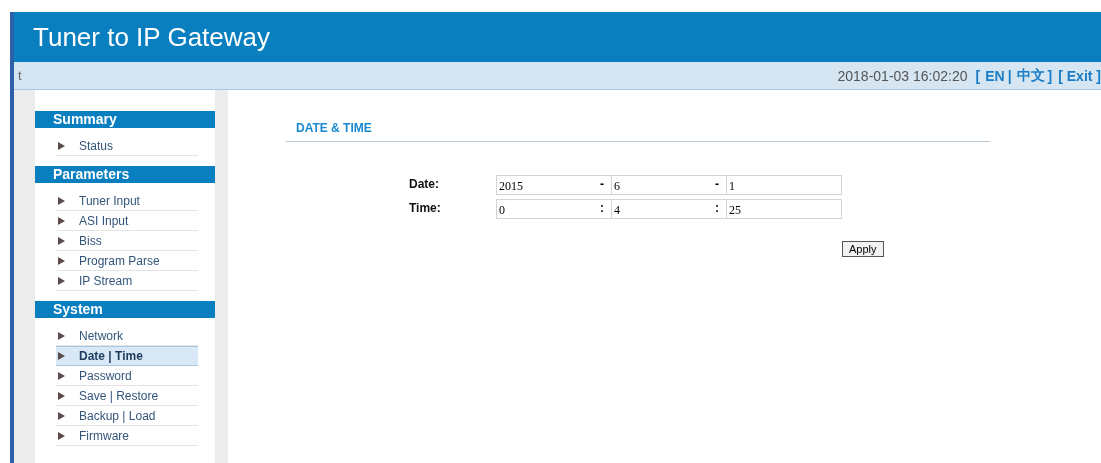 The height and width of the screenshot is (463, 1101). What do you see at coordinates (127, 281) in the screenshot?
I see `nav-item: IP Stream` at bounding box center [127, 281].